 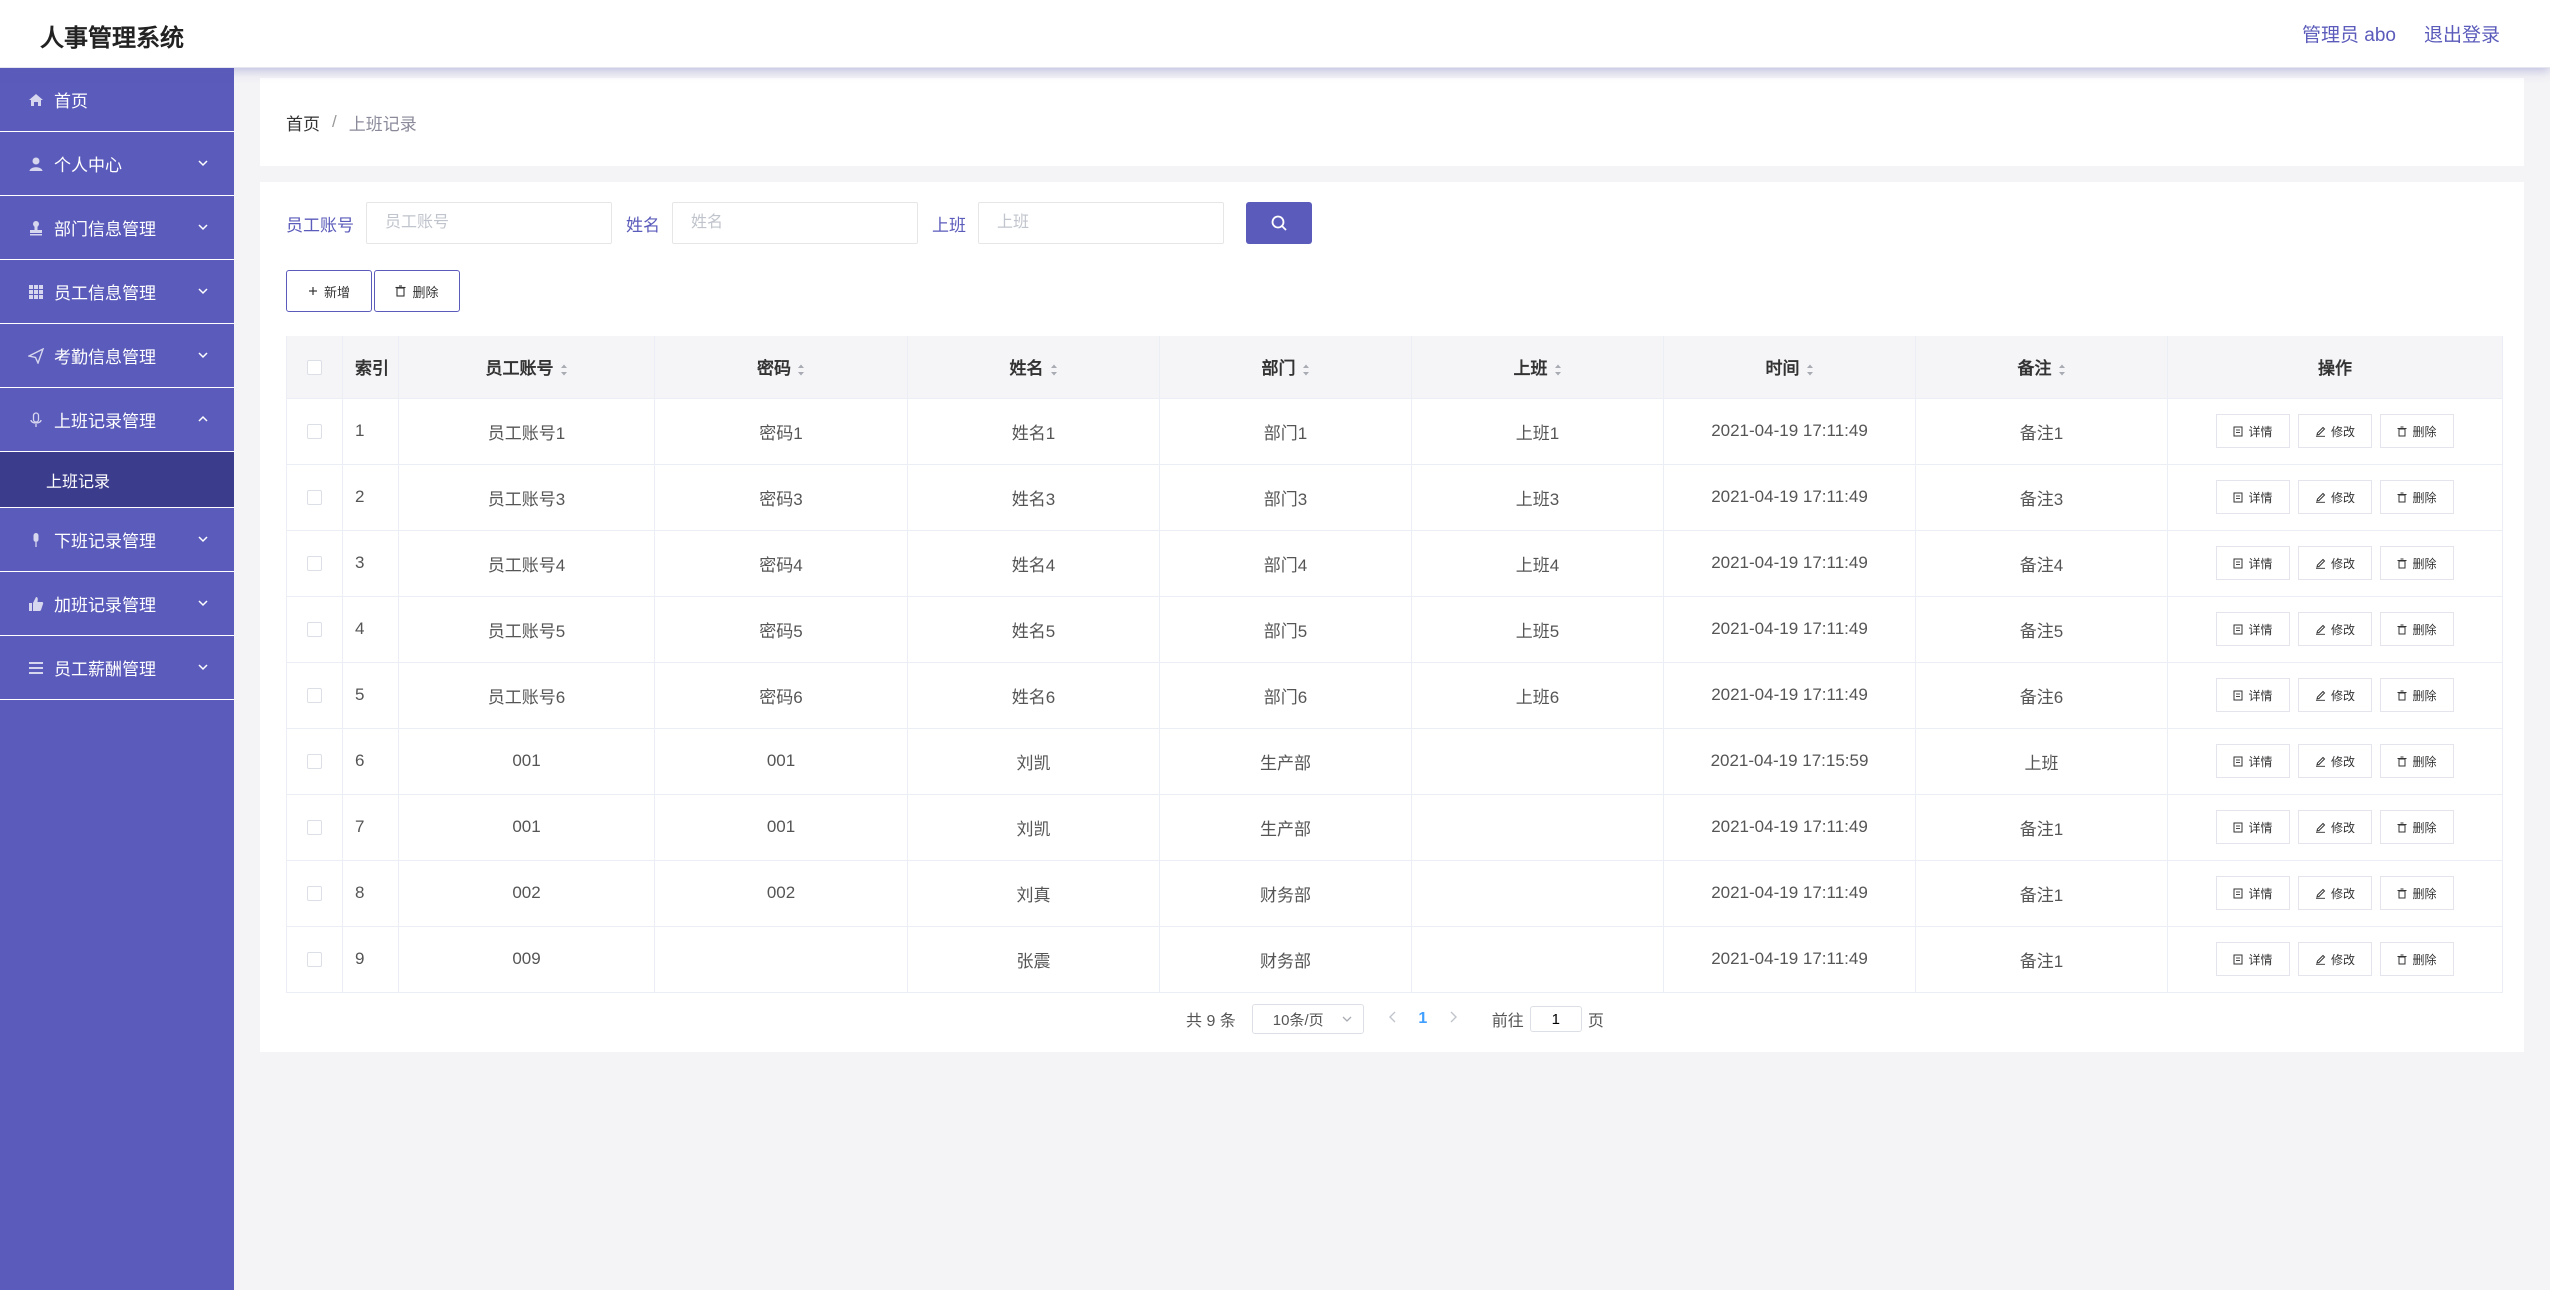 I want to click on sidebar-item-attendance: 考勤信息管理, so click(x=117, y=356).